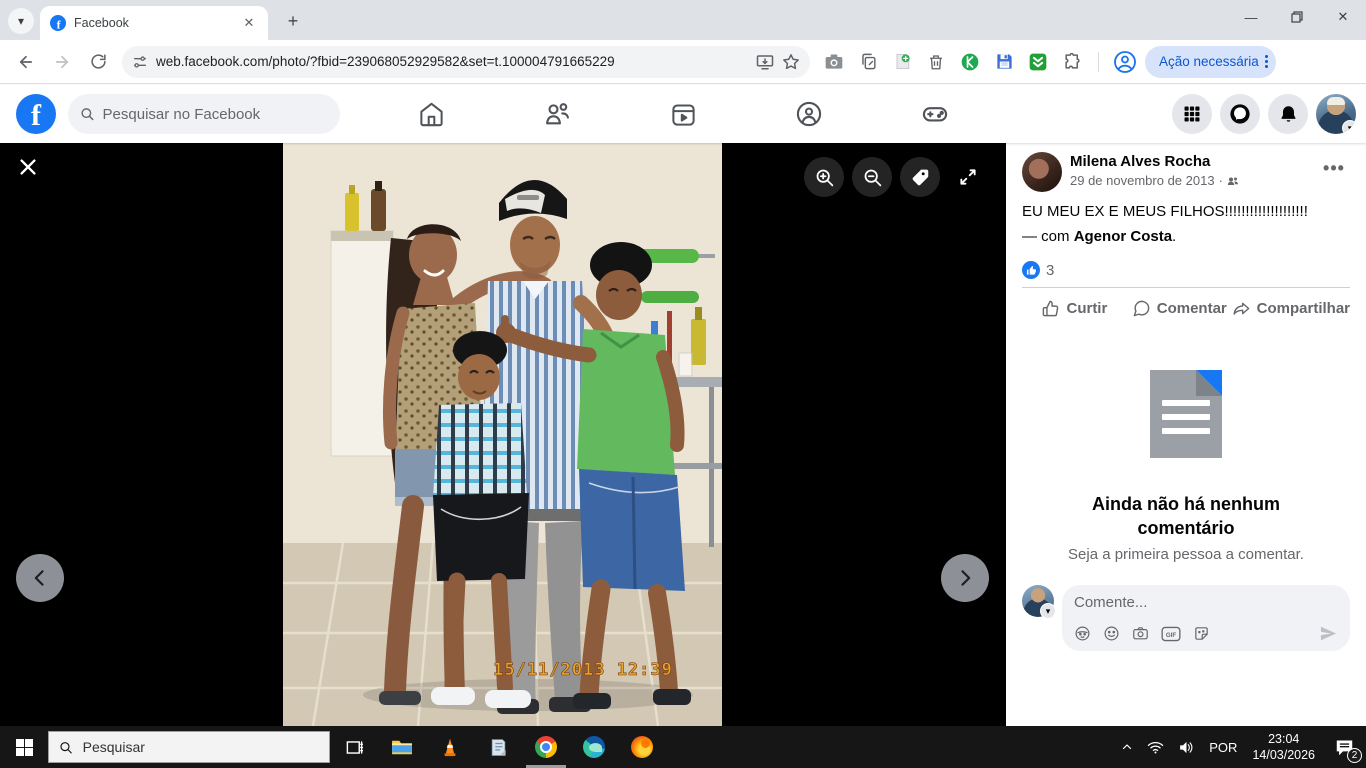 This screenshot has width=1366, height=768. What do you see at coordinates (1283, 747) in the screenshot?
I see `clock: 23:04 14/03/2026` at bounding box center [1283, 747].